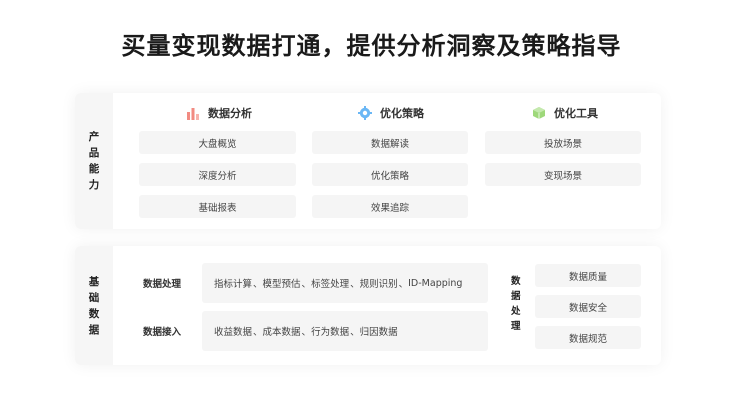 Image resolution: width=743 pixels, height=402 pixels. Describe the element at coordinates (233, 284) in the screenshot. I see `process-item: 指标计算` at that location.